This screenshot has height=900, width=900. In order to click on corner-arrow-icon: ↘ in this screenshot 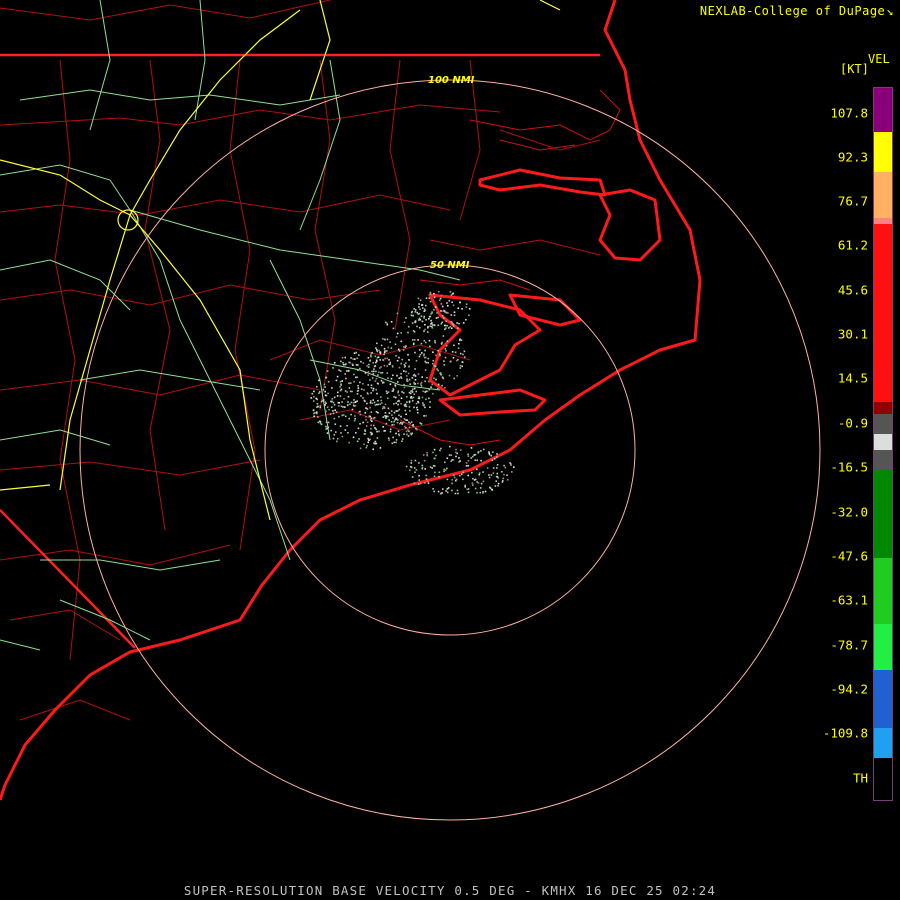, I will do `click(890, 11)`.